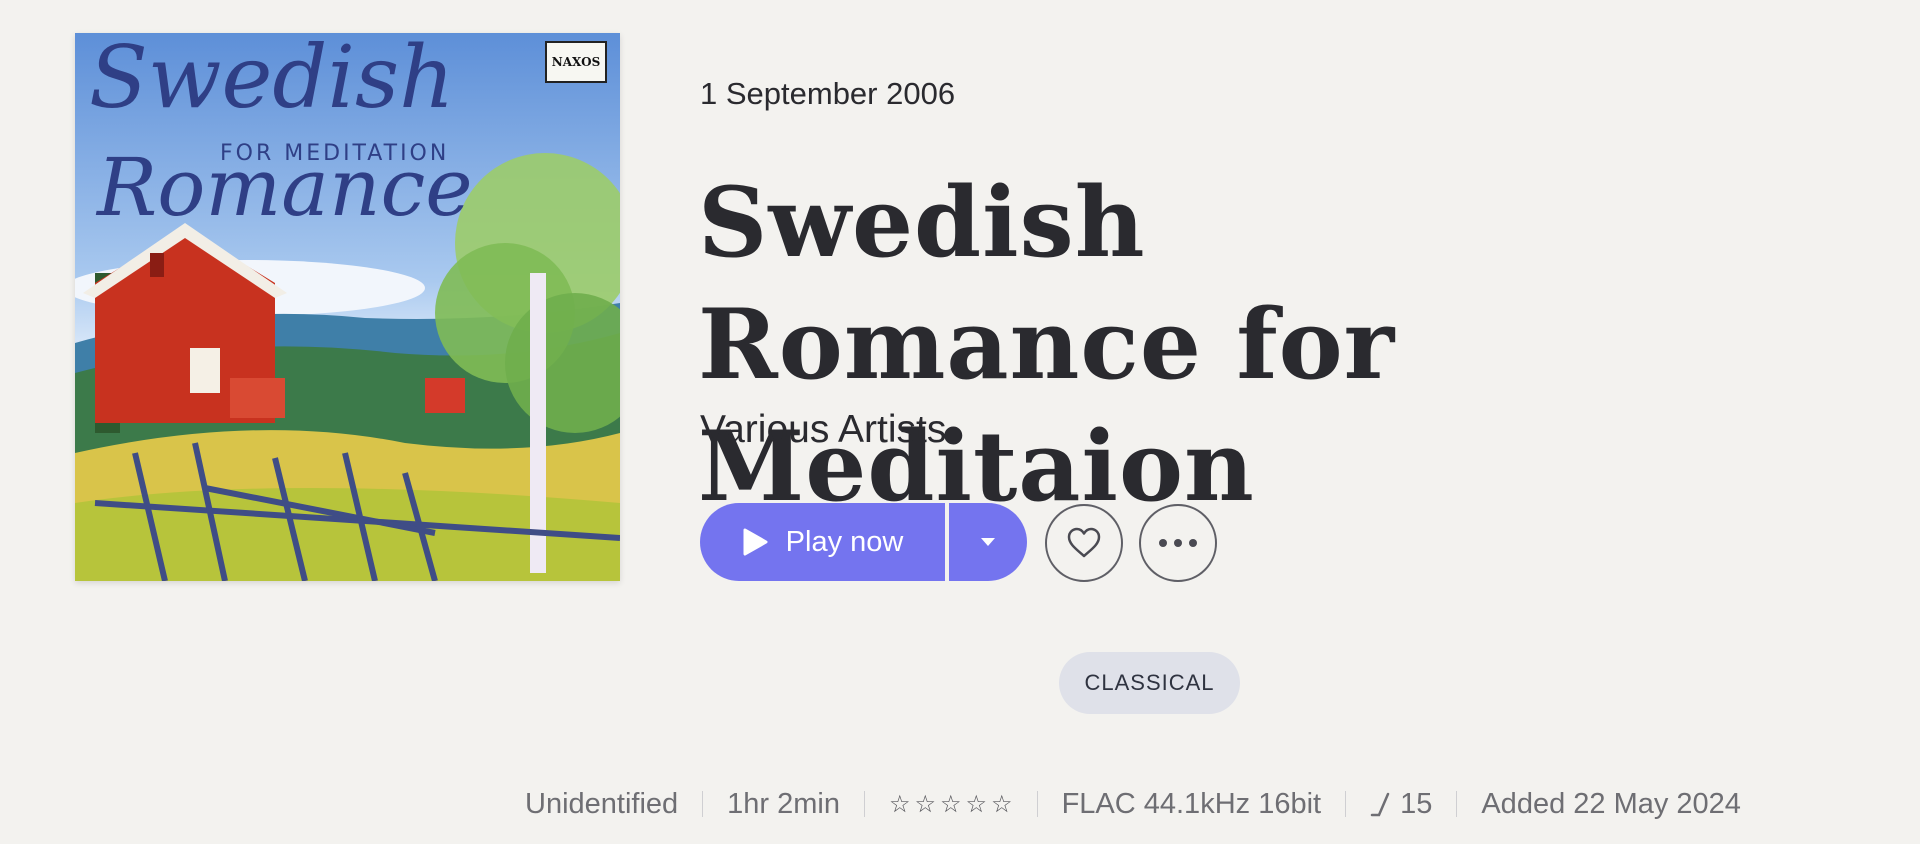 This screenshot has width=1920, height=844. I want to click on heart-icon, so click(1084, 542).